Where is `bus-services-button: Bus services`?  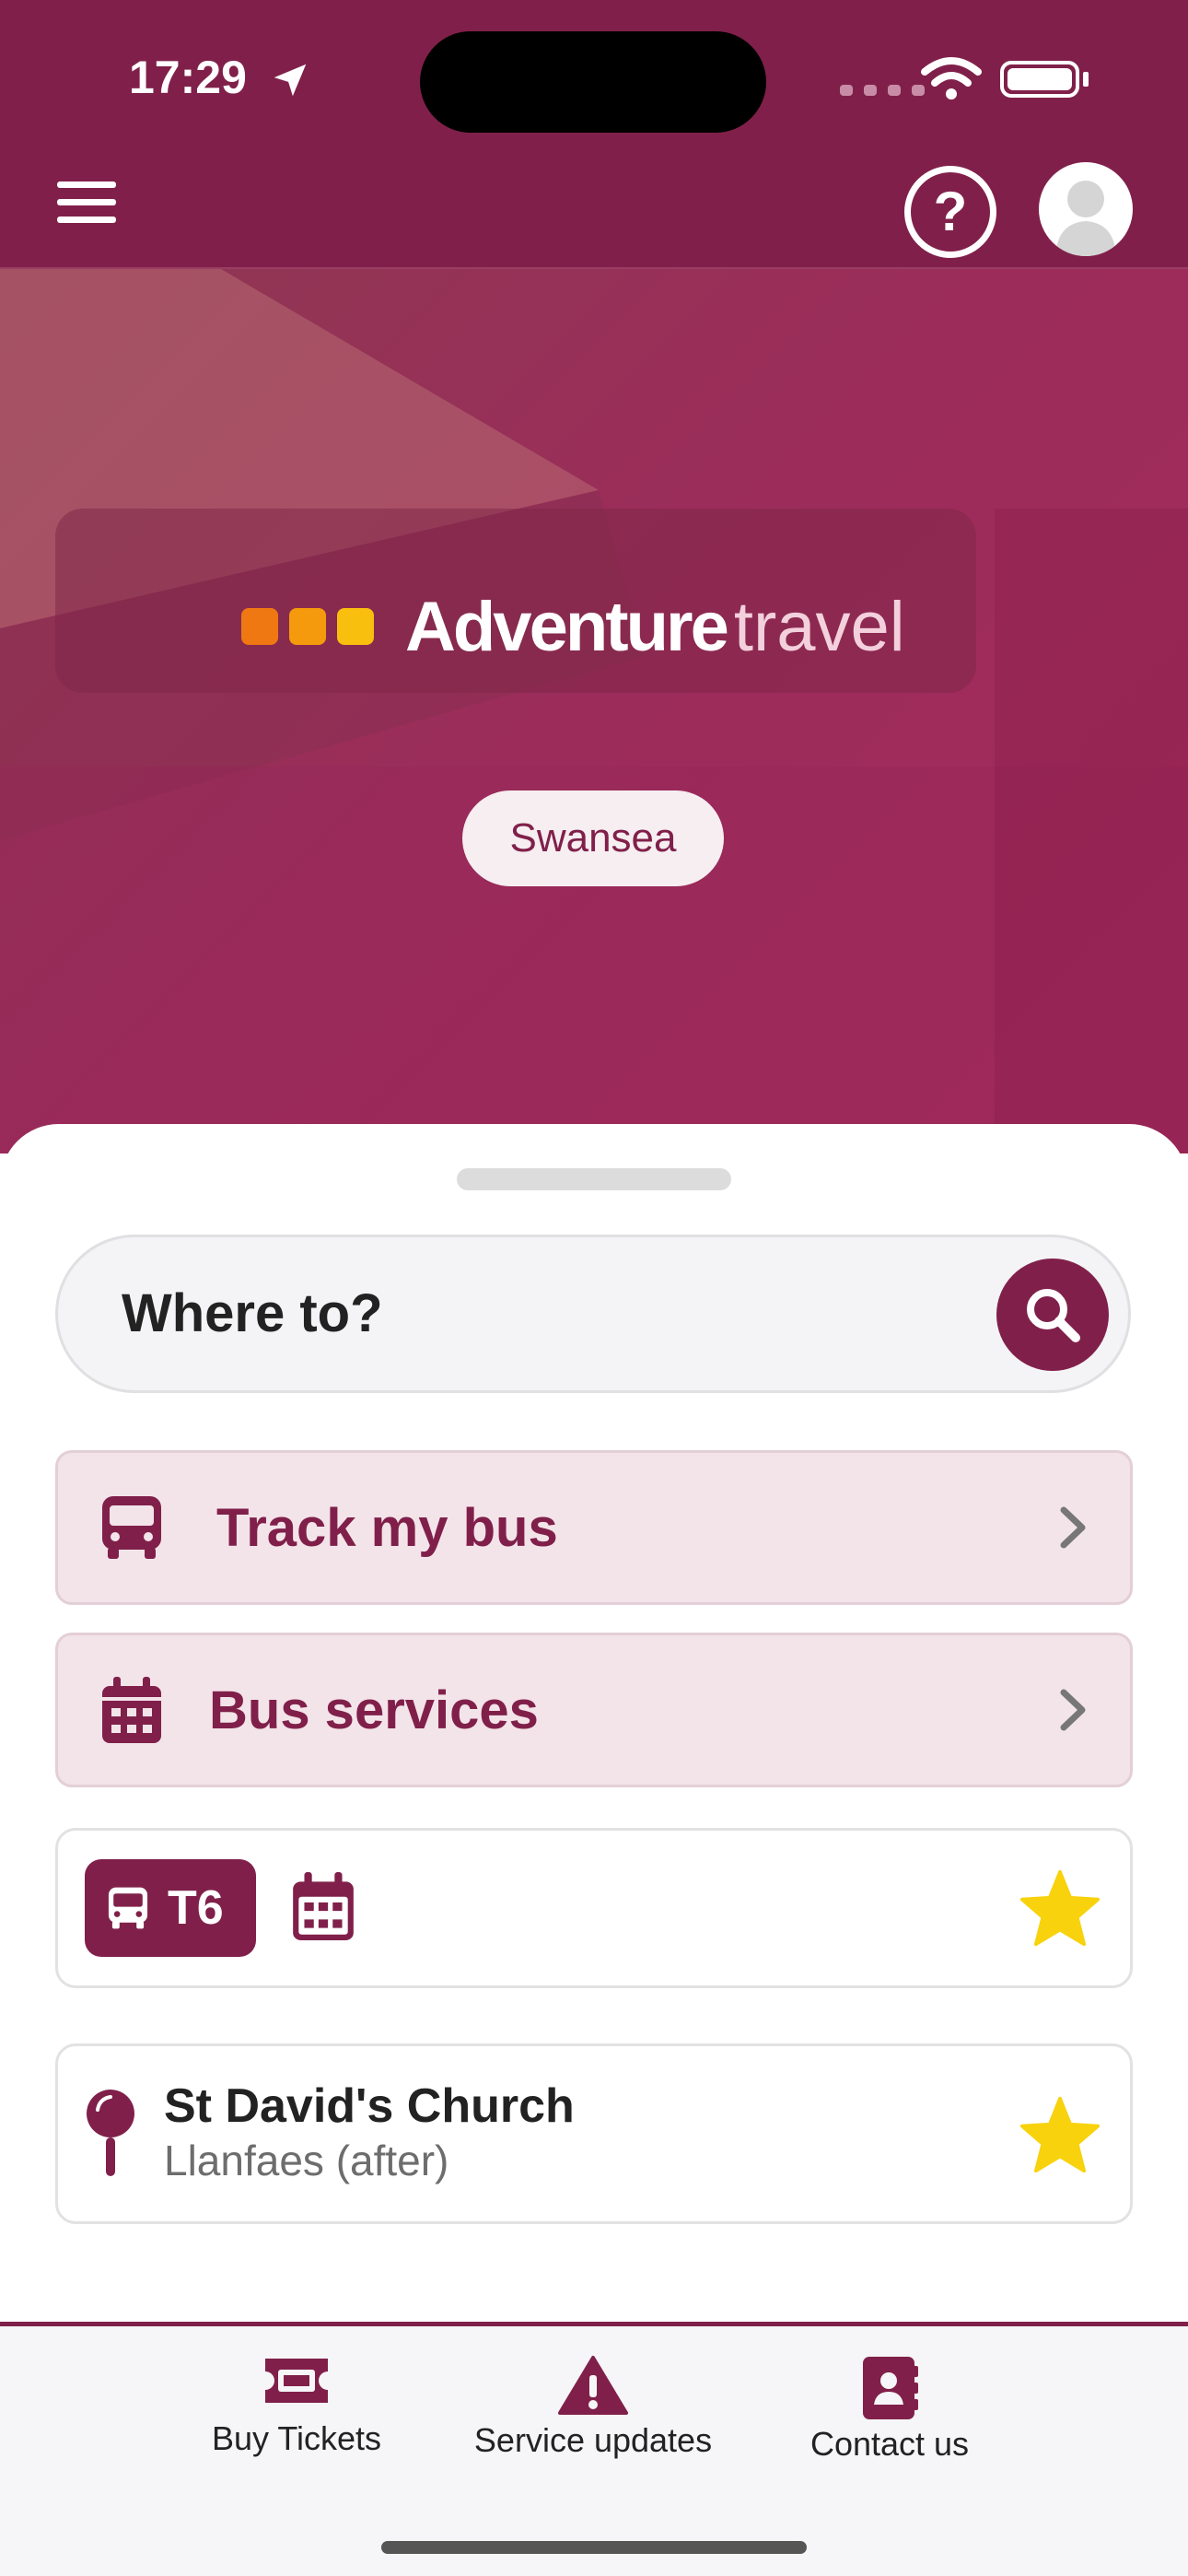 bus-services-button: Bus services is located at coordinates (594, 1710).